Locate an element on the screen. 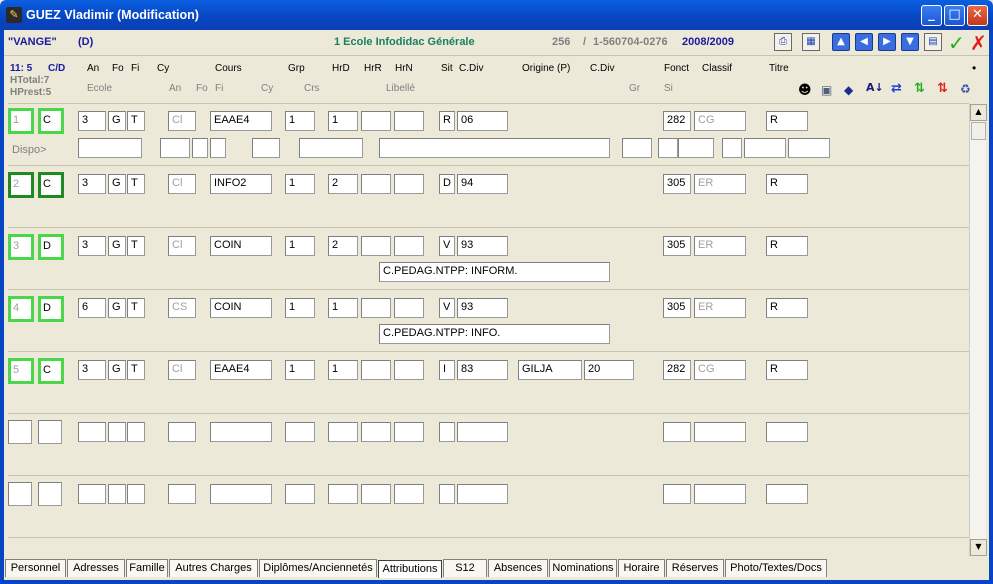  cdiv-field: 83 is located at coordinates (482, 370).